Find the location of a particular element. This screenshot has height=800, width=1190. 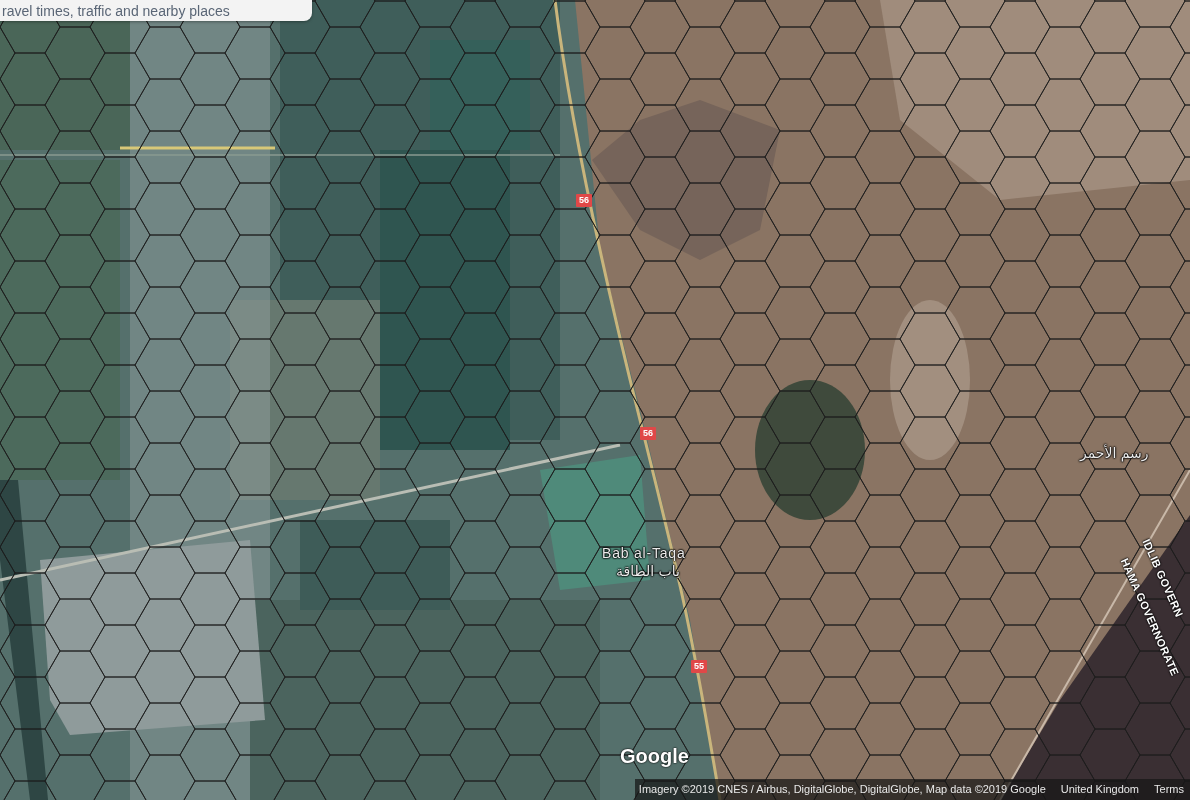

attribution-link: United Kingdom is located at coordinates (1100, 789).